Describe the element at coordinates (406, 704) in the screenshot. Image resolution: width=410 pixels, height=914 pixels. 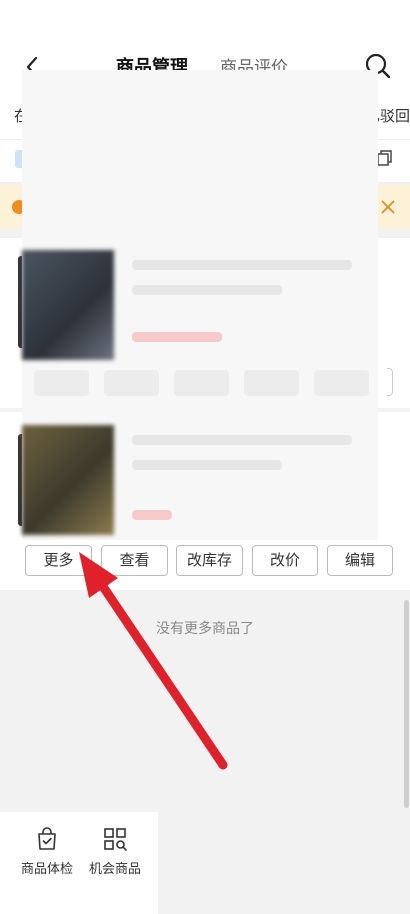
I see `scrollbar` at that location.